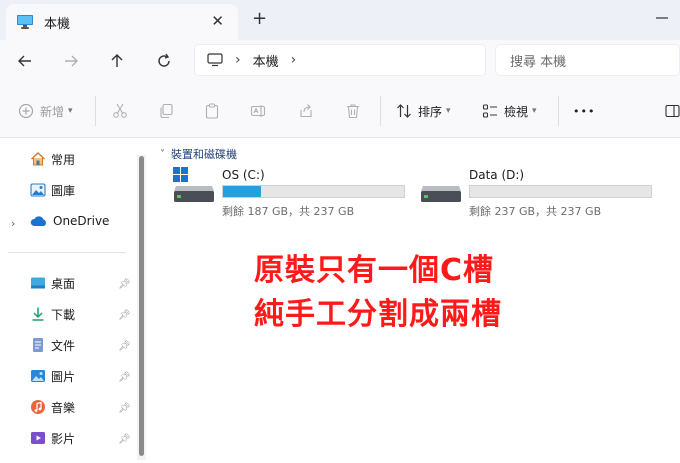  What do you see at coordinates (164, 61) in the screenshot?
I see `refresh-button` at bounding box center [164, 61].